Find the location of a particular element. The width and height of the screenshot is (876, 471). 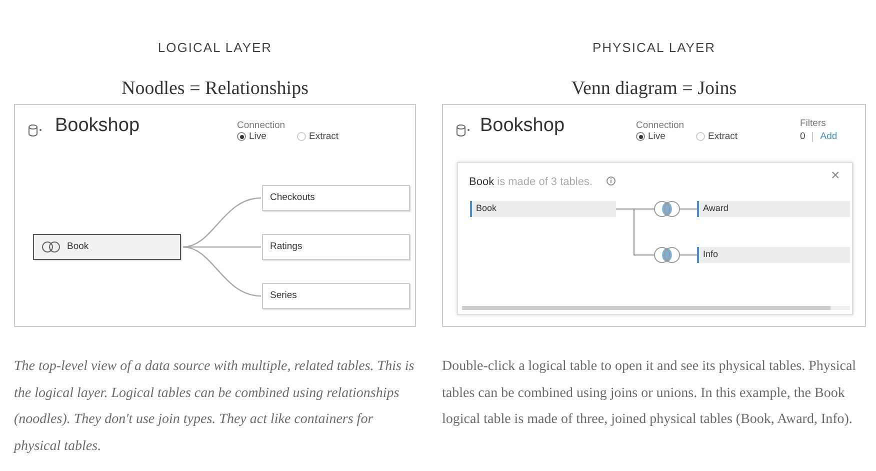

section-subheading: Noodles = Relationships is located at coordinates (215, 88).